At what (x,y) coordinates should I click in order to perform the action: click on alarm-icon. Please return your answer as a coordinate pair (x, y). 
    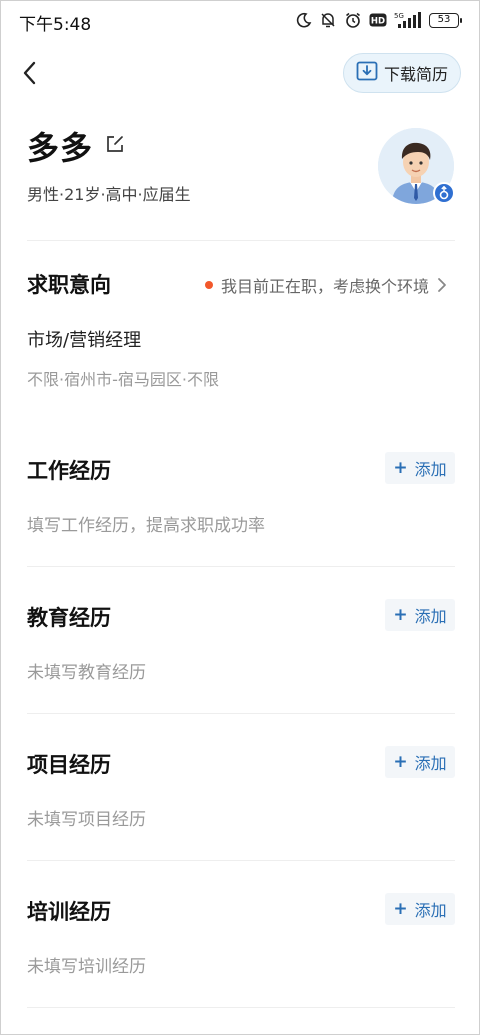
    Looking at the image, I should click on (353, 20).